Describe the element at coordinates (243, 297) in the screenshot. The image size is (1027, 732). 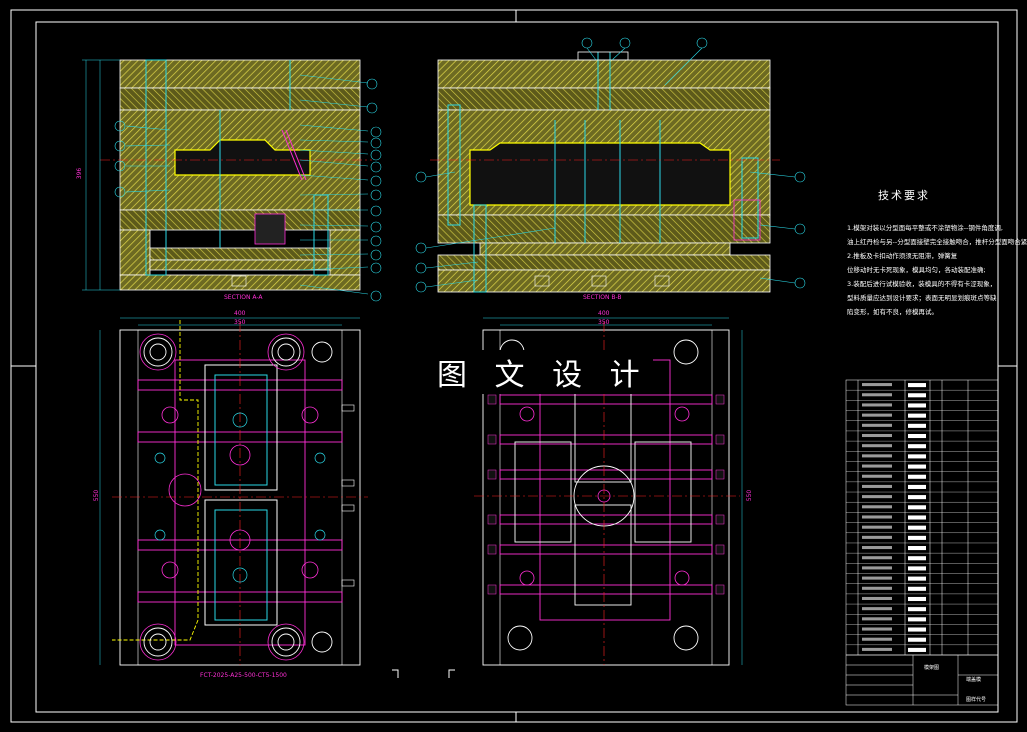
I see `section-a-label: SECTION A-A` at that location.